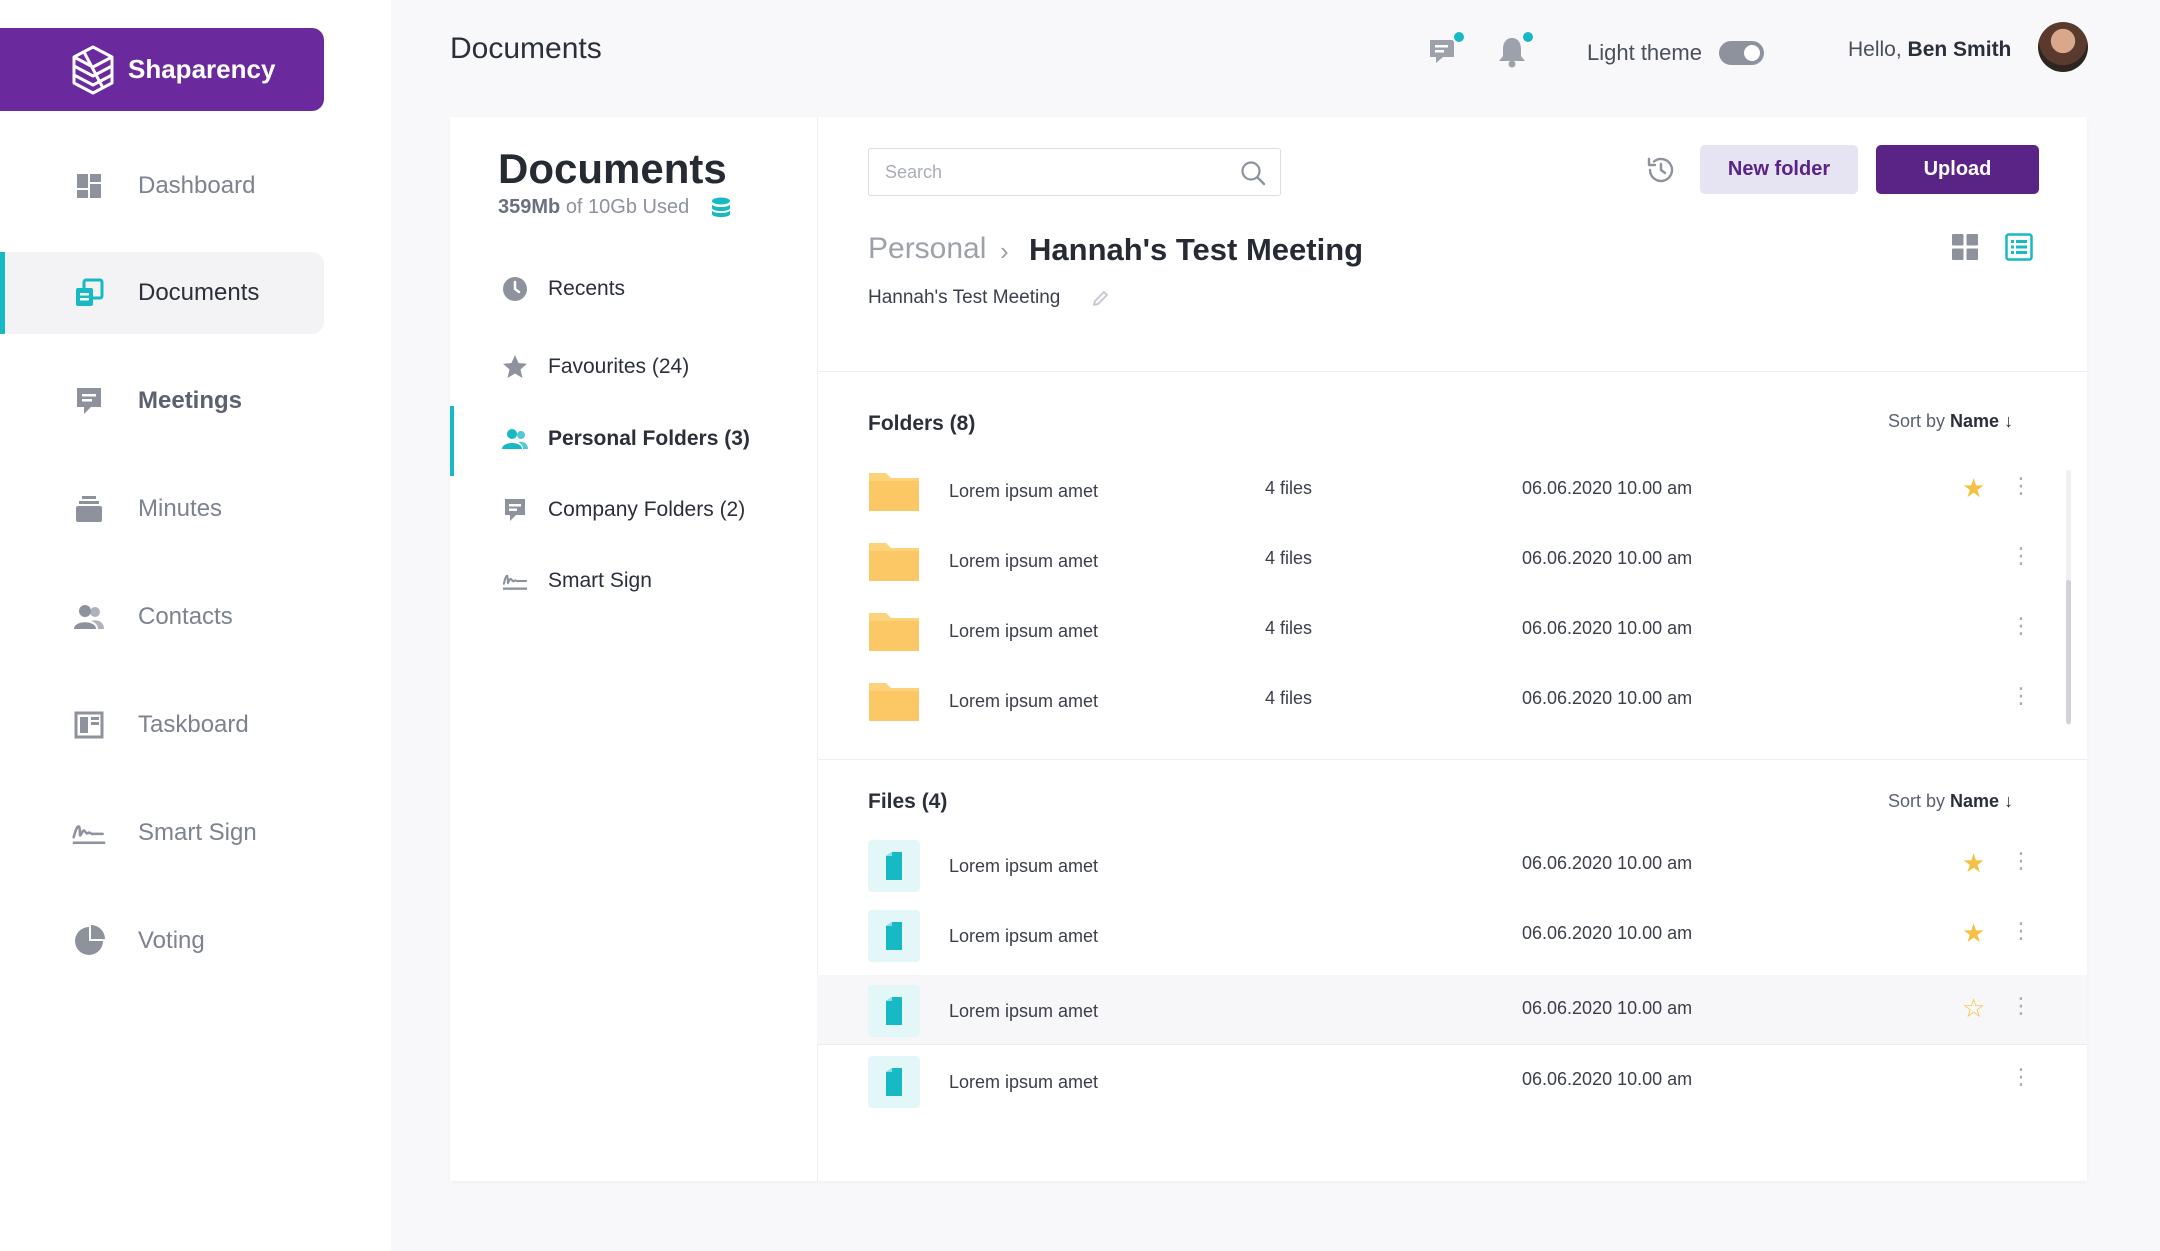  What do you see at coordinates (908, 801) in the screenshot?
I see `files-heading: Files (4)` at bounding box center [908, 801].